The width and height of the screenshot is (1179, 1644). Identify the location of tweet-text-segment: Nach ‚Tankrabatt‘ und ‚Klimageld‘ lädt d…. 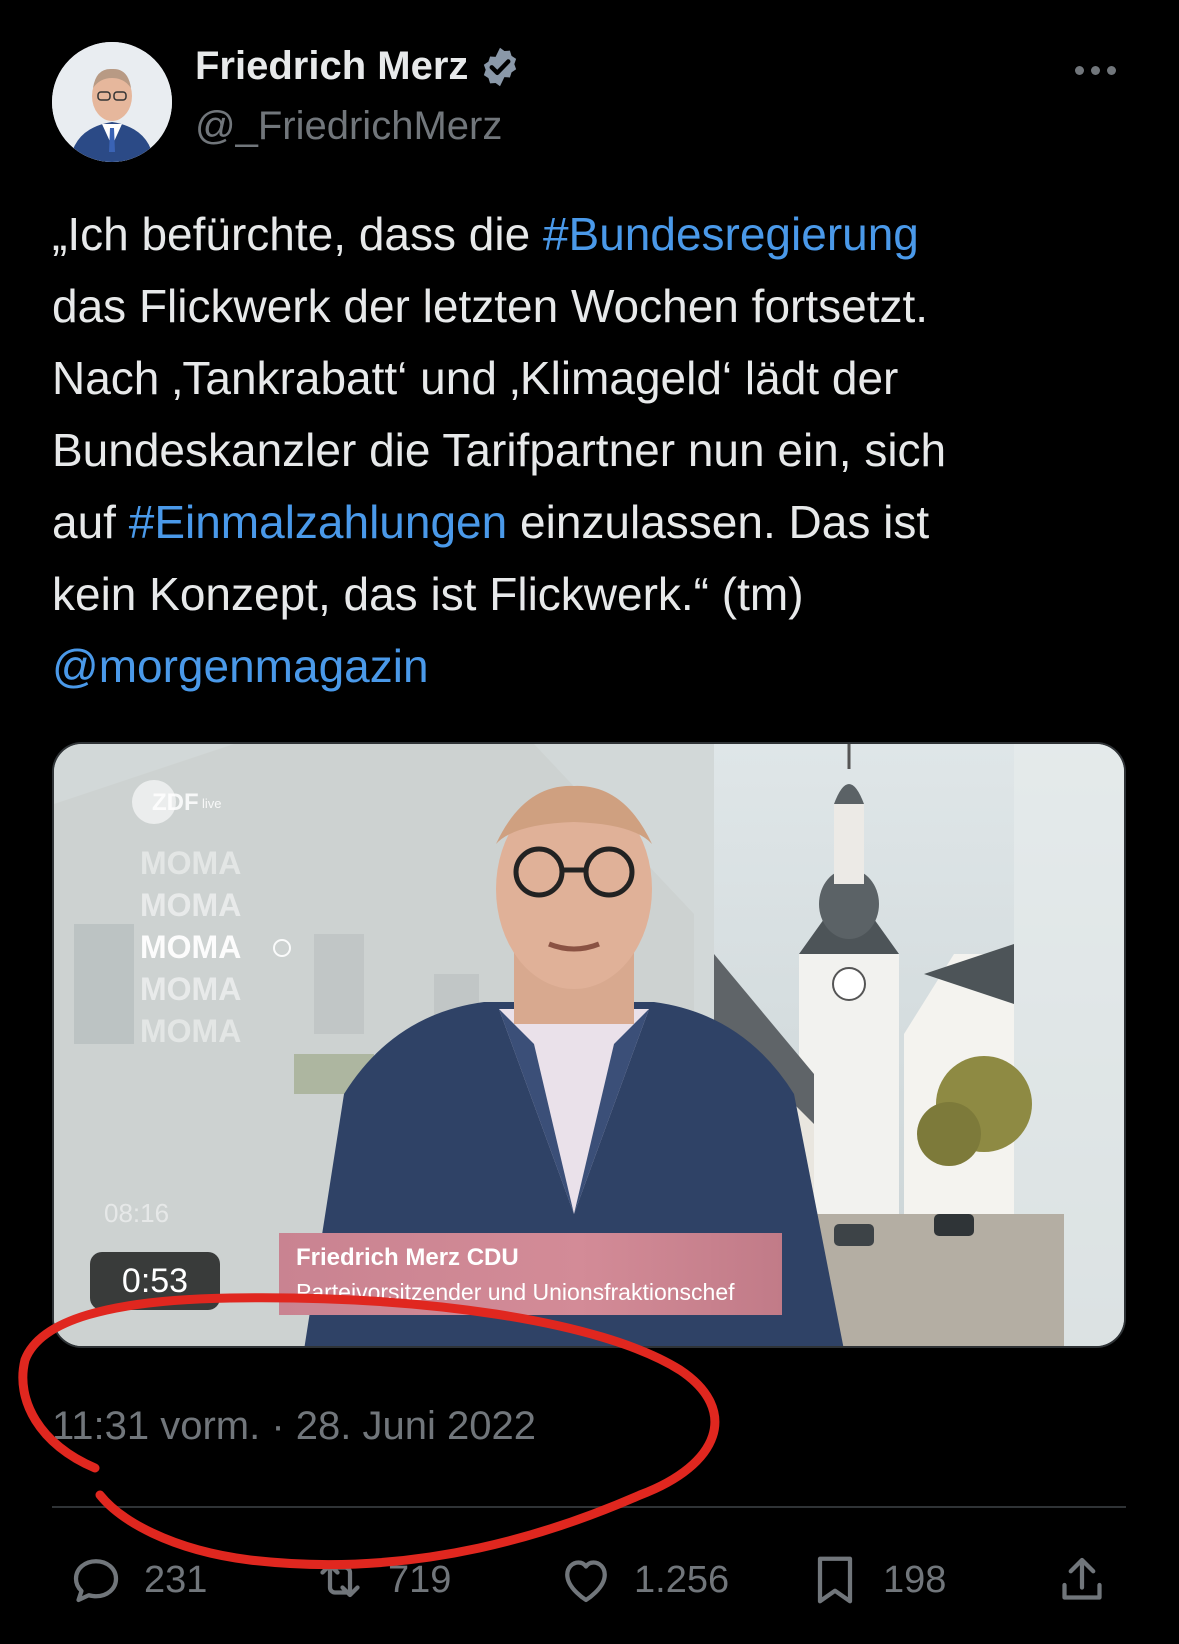
(475, 378).